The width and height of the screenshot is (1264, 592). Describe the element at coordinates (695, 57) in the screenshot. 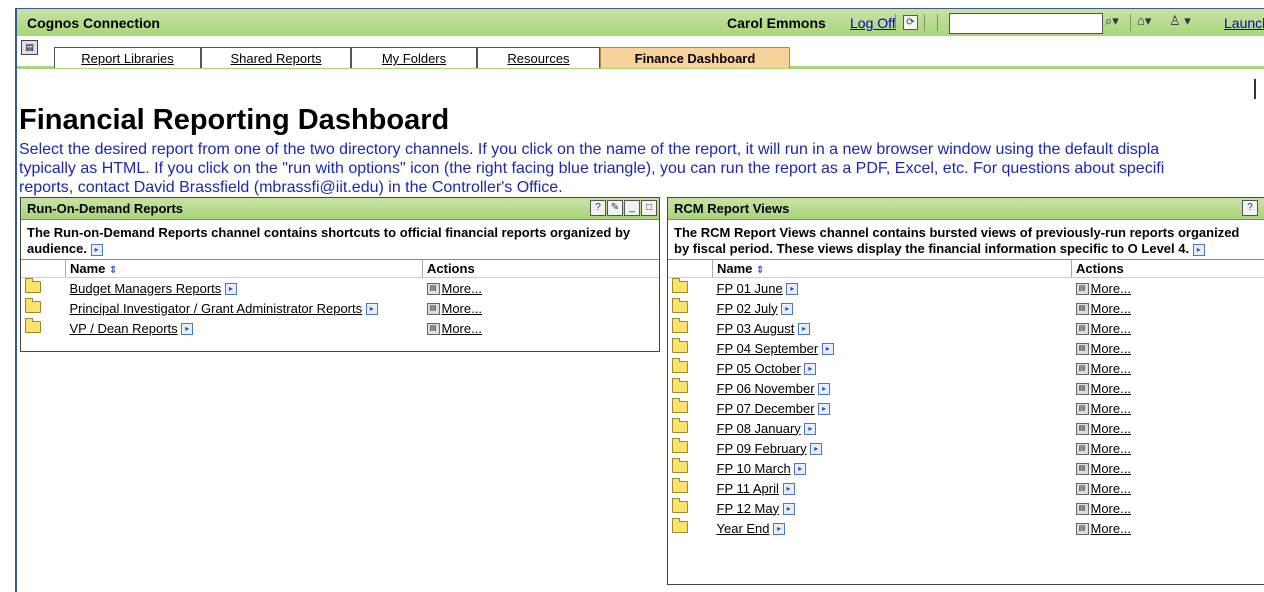

I see `tab-finance-dashboard: Finance Dashboard` at that location.